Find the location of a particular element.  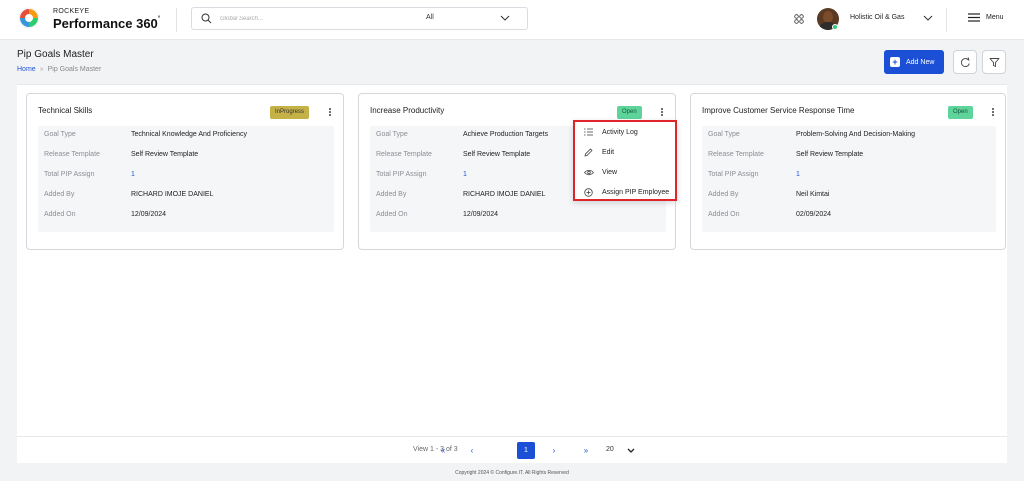

last-page-button: » is located at coordinates (586, 450).